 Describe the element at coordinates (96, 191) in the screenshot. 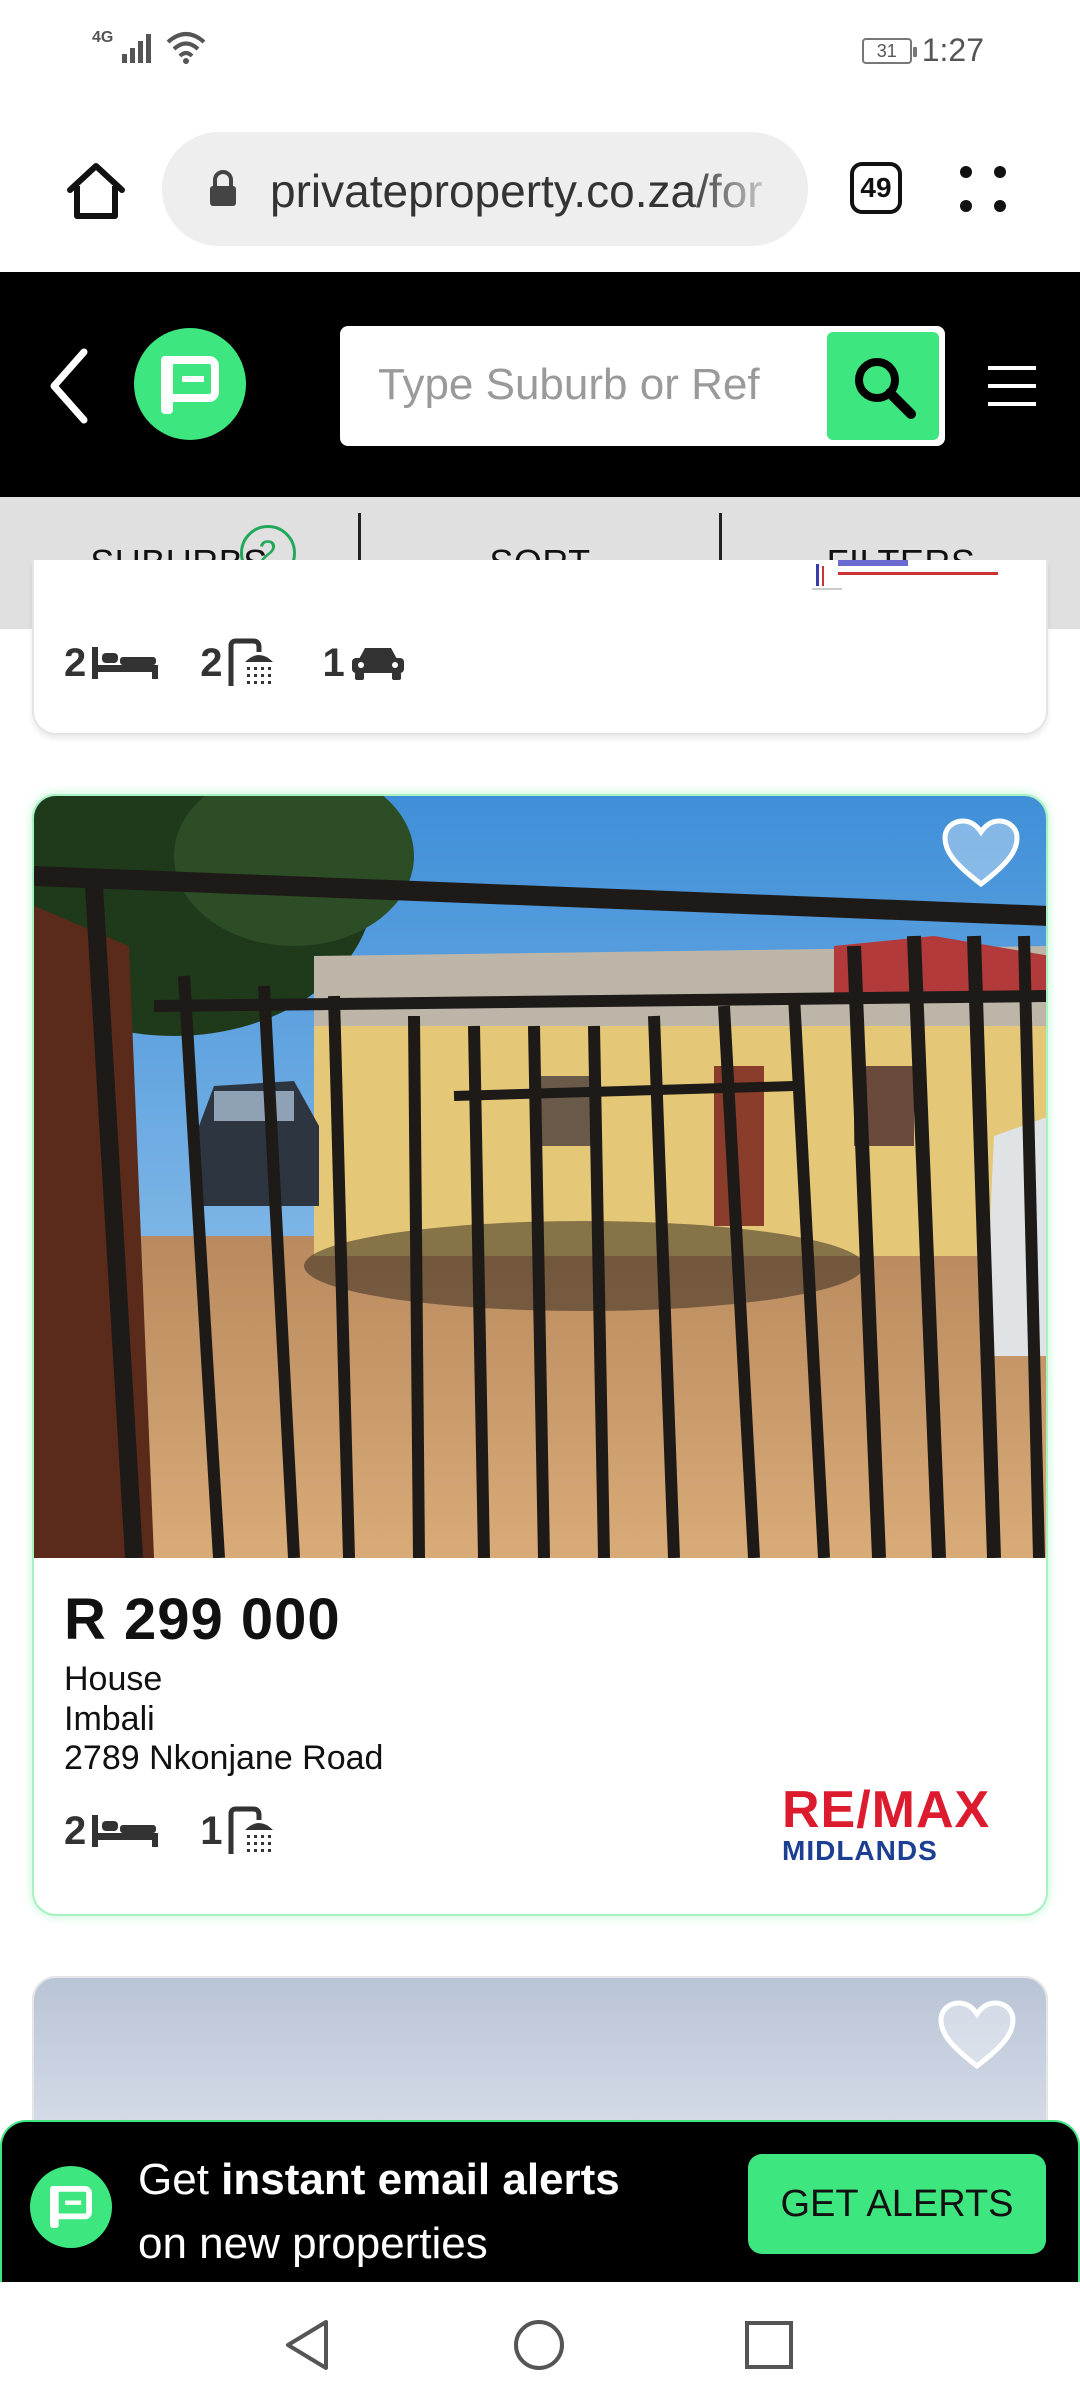

I see `home-icon` at that location.